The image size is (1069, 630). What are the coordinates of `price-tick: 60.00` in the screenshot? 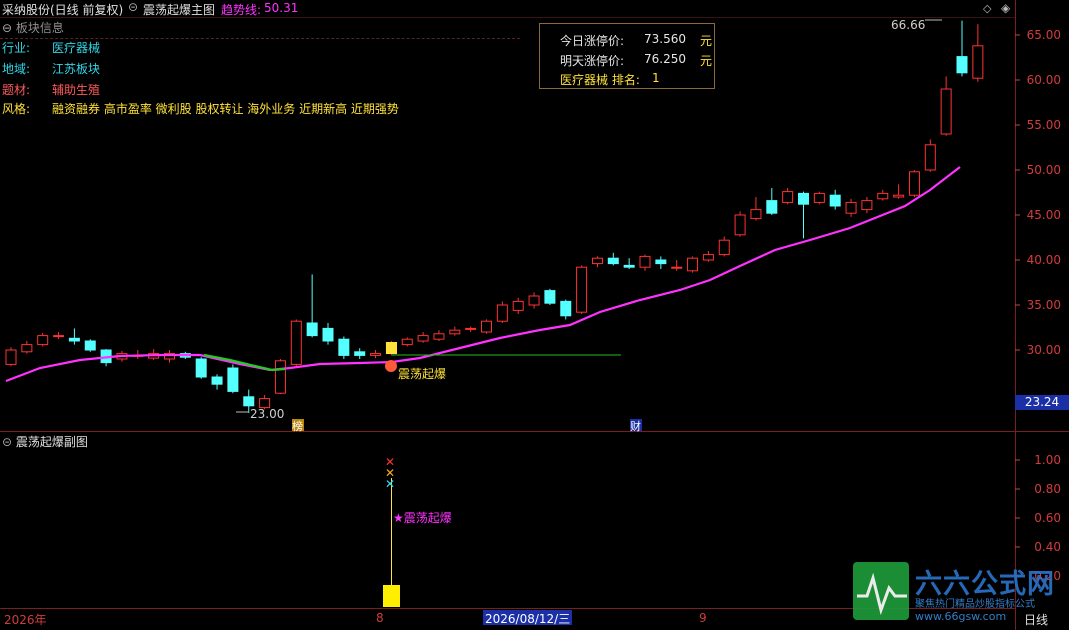 It's located at (1043, 80).